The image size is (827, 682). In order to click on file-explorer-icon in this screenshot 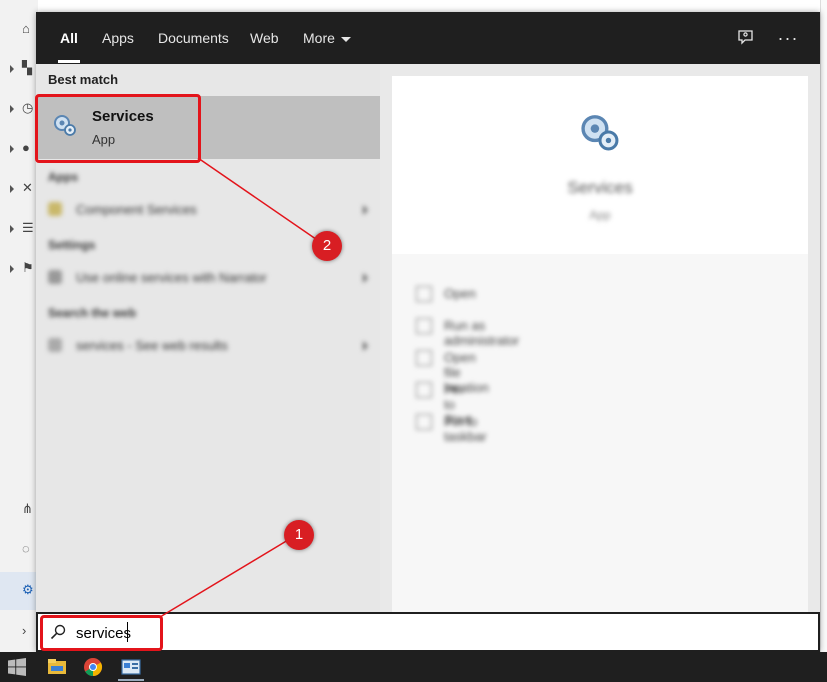, I will do `click(57, 667)`.